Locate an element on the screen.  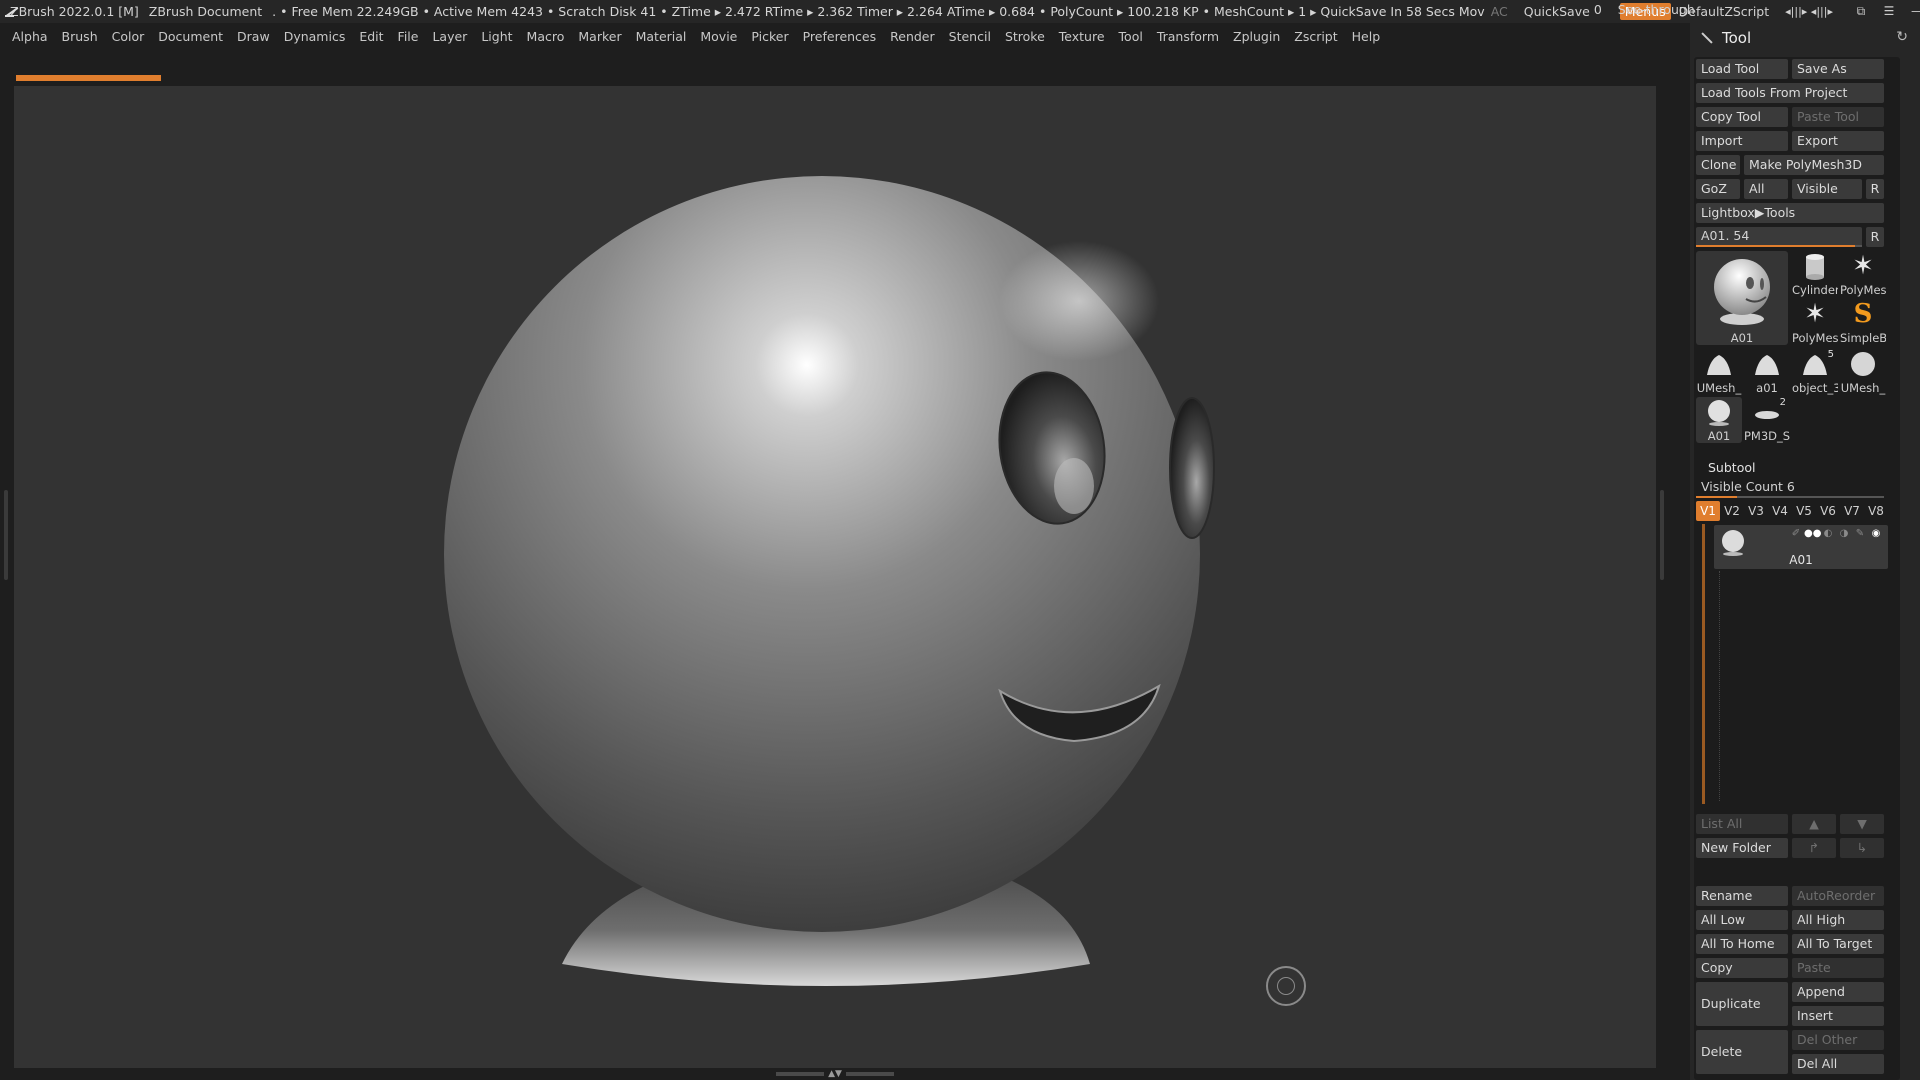
right-tray-handle is located at coordinates (1662, 535).